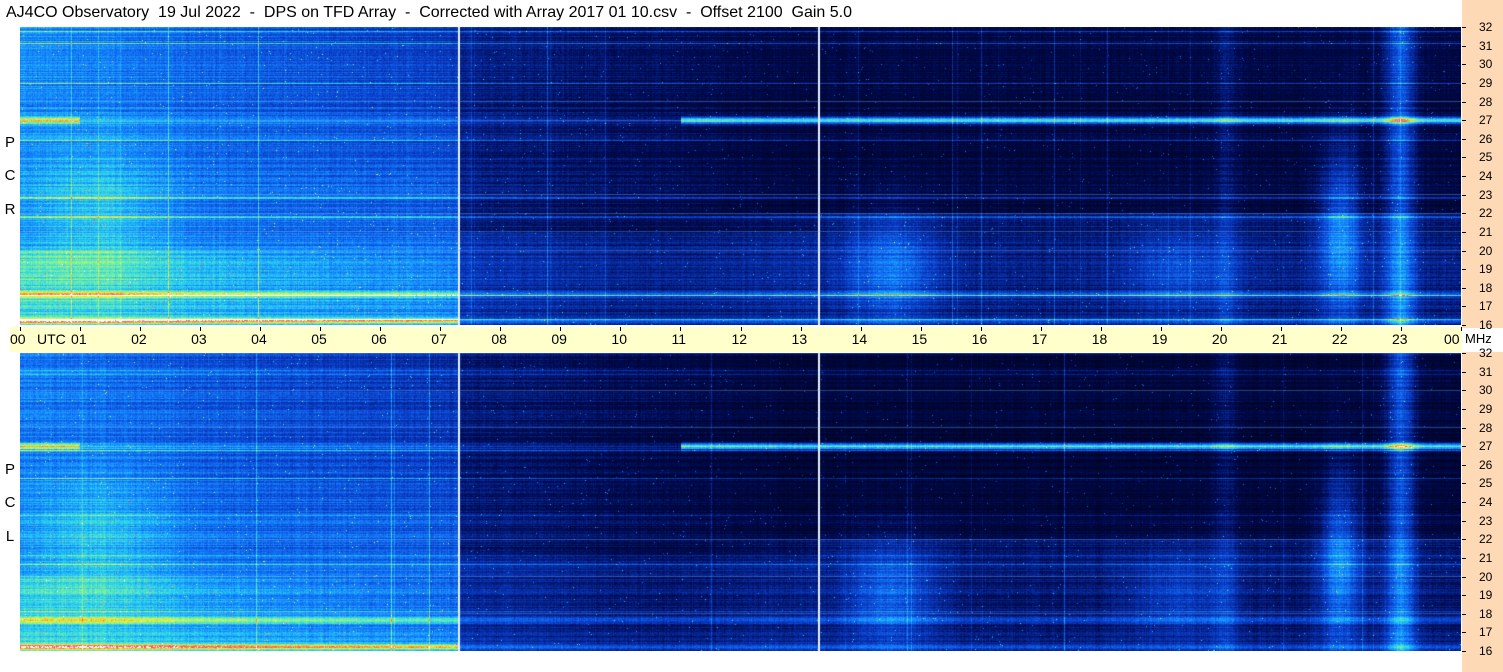 This screenshot has width=1503, height=672. What do you see at coordinates (1486, 194) in the screenshot?
I see `frequency-tick-label: 23` at bounding box center [1486, 194].